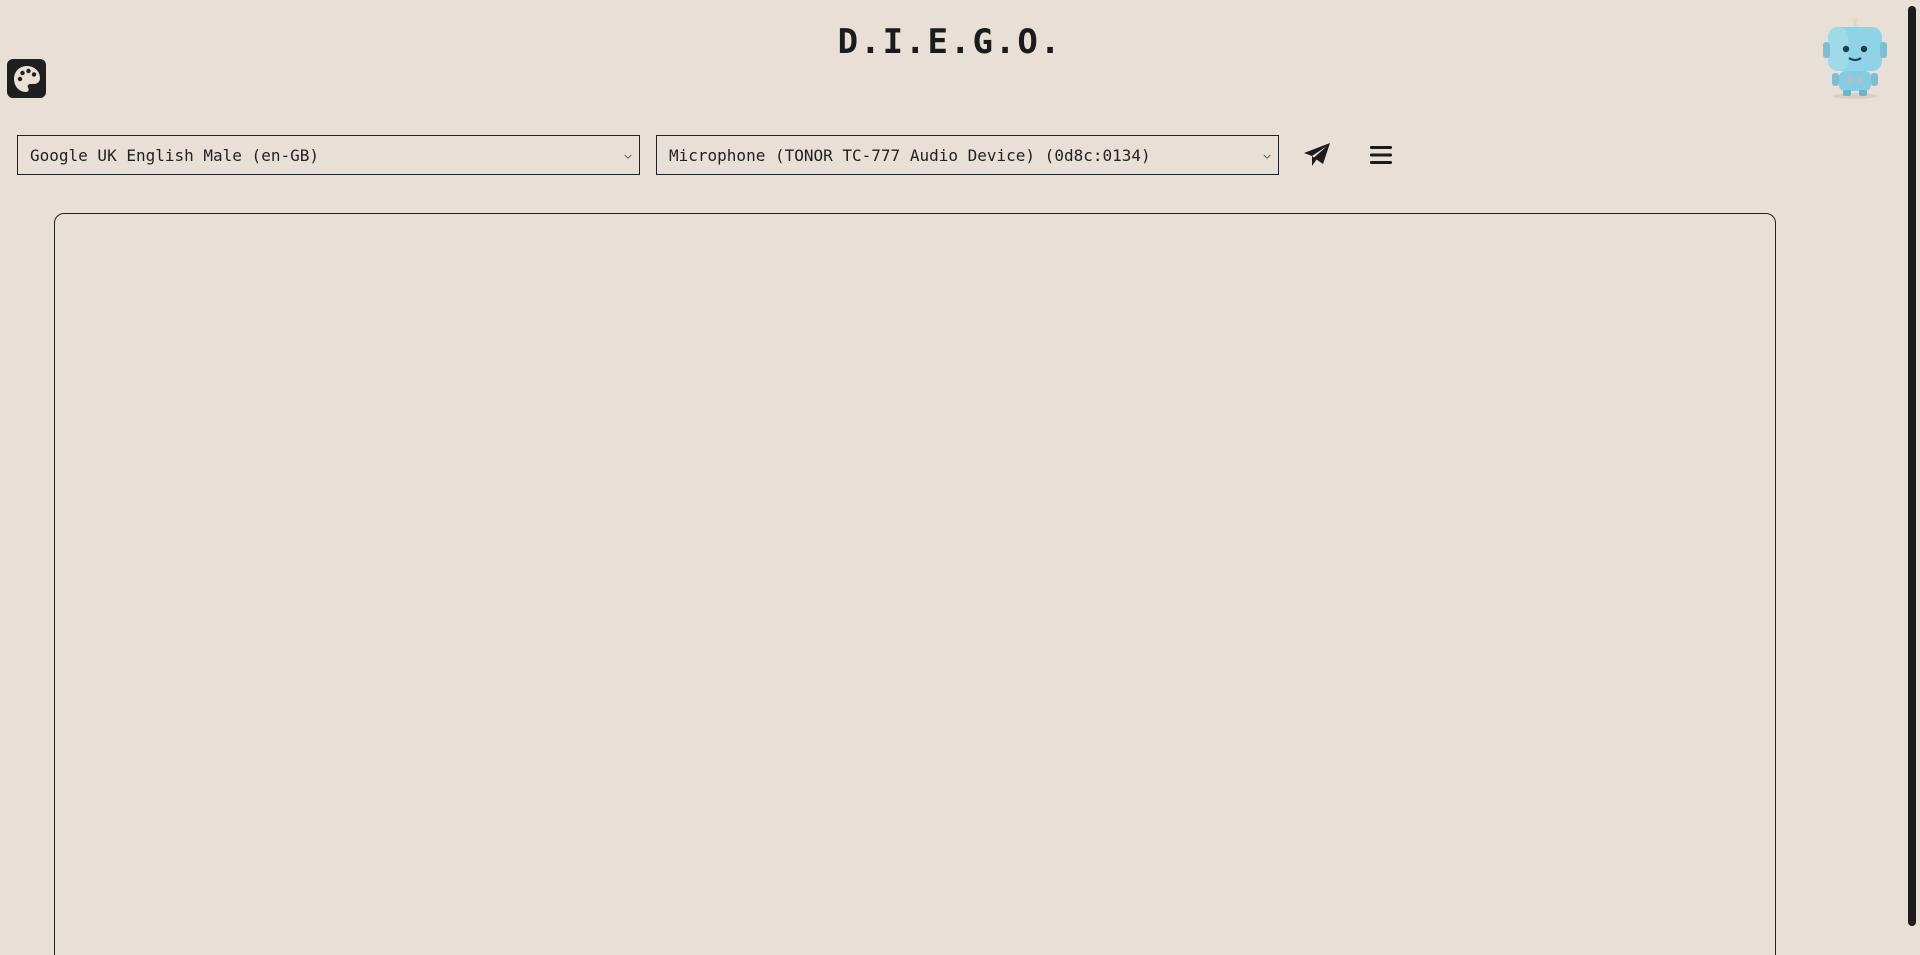 The width and height of the screenshot is (1920, 955). I want to click on paper-plane-icon, so click(1317, 154).